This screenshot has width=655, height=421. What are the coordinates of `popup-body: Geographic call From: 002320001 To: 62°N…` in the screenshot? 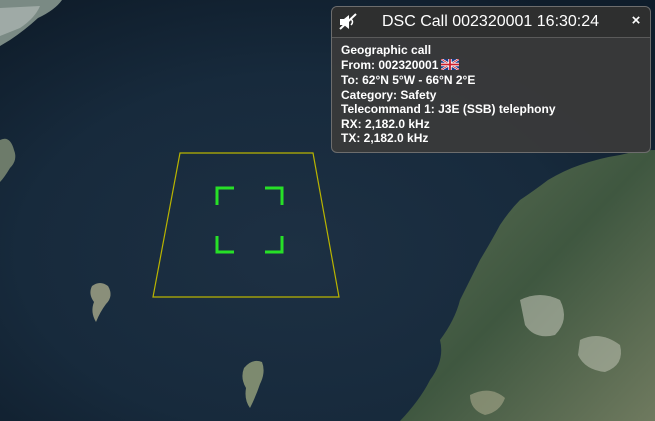 It's located at (491, 92).